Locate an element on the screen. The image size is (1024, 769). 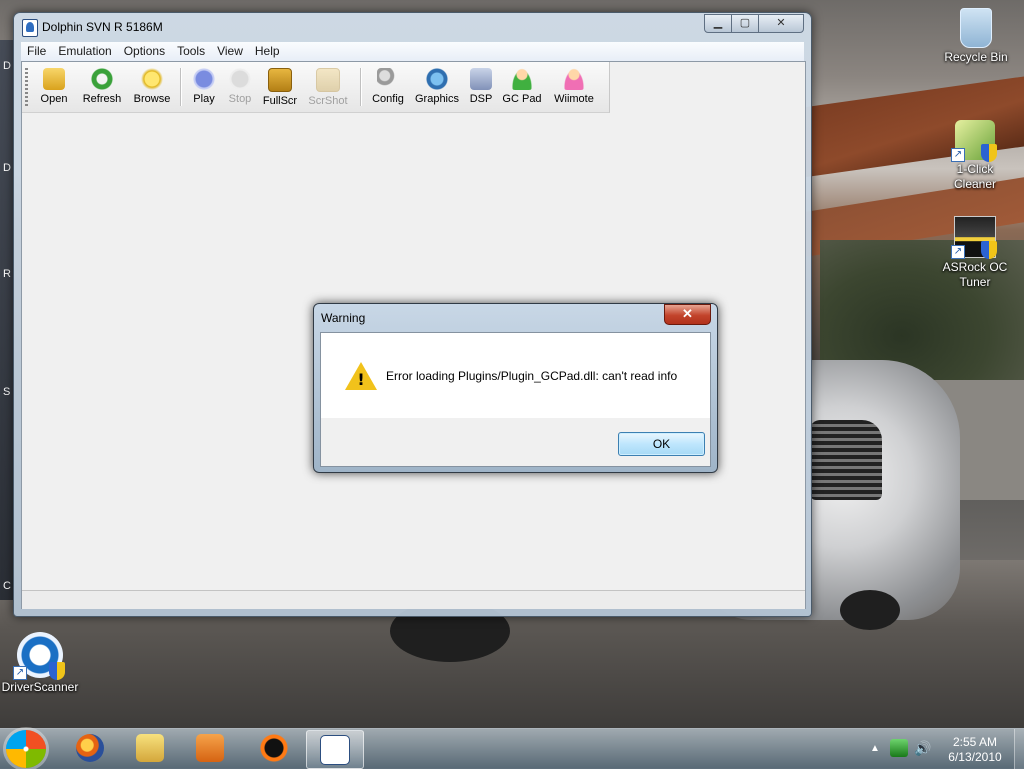
toolbar-graphics-button: Graphics is located at coordinates (437, 86).